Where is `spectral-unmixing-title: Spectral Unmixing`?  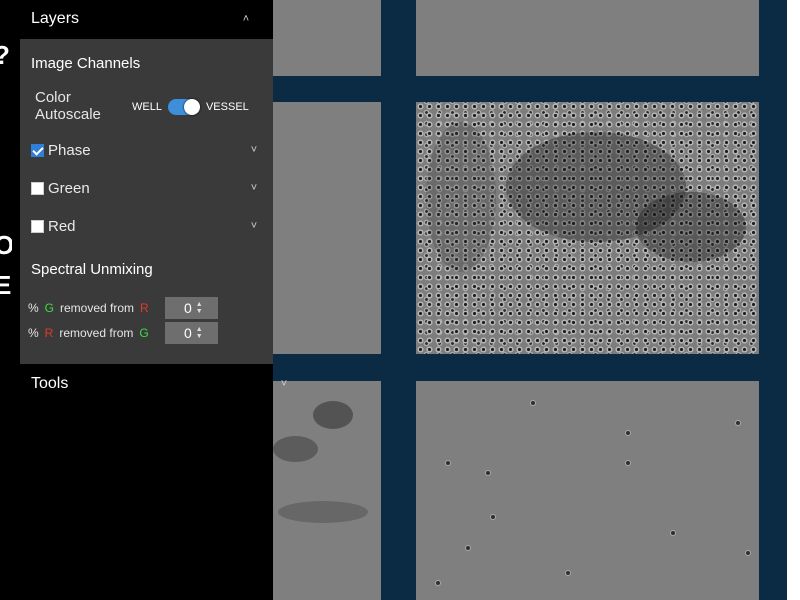
spectral-unmixing-title: Spectral Unmixing is located at coordinates (92, 269).